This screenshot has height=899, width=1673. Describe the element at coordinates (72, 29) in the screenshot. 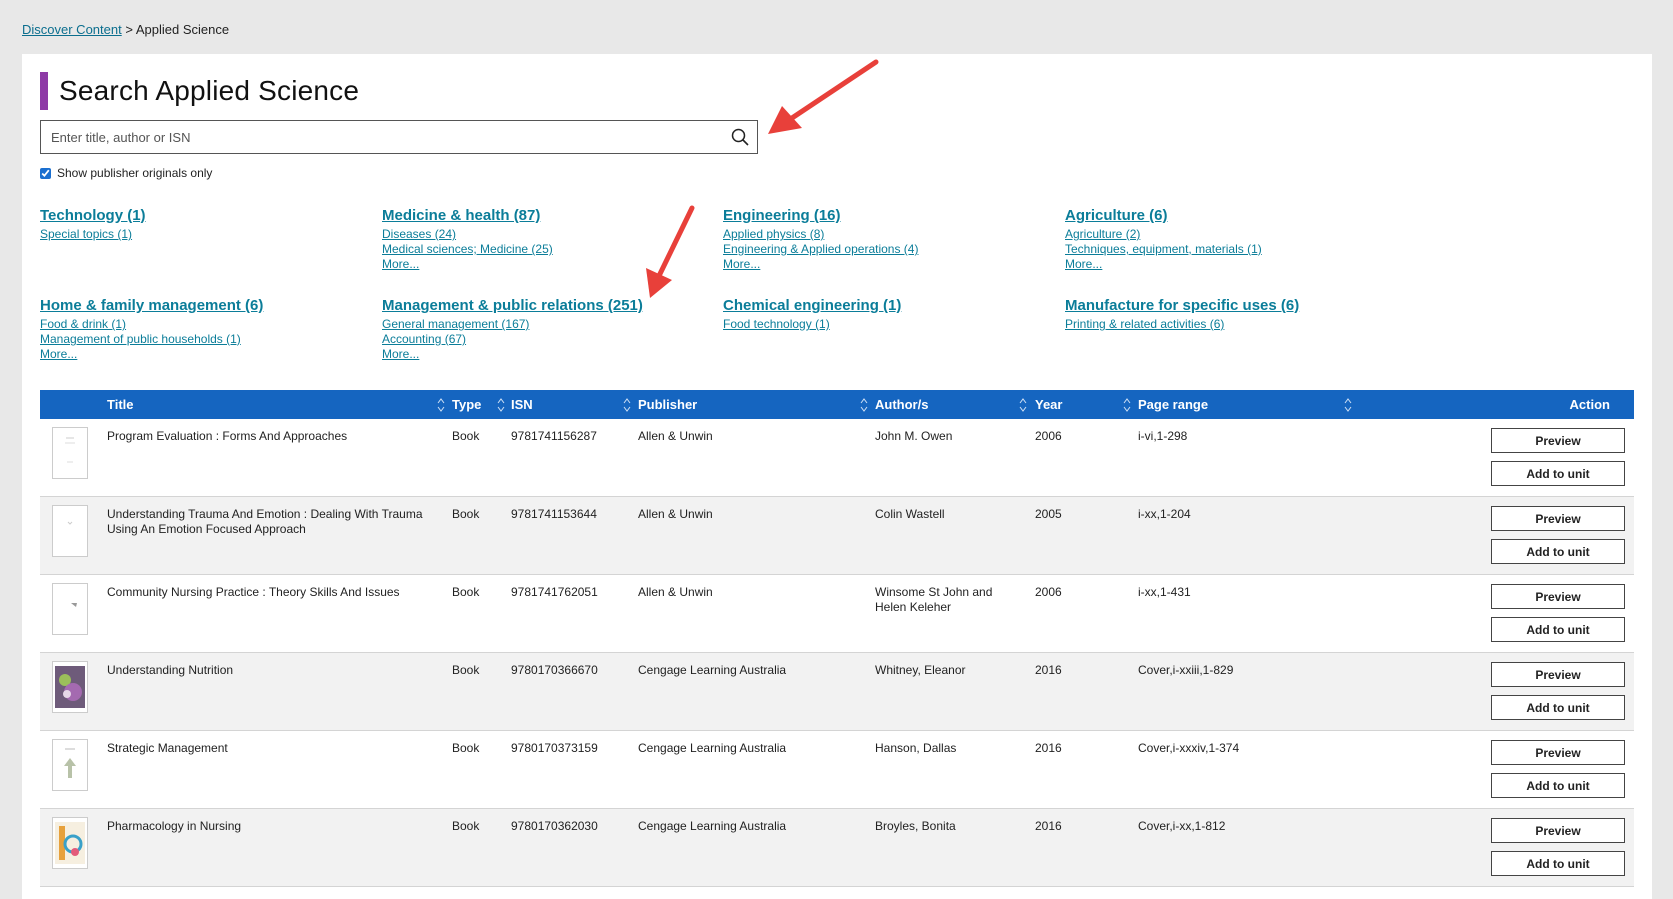

I see `breadcrumb-discover-content-link: Discover Content` at that location.